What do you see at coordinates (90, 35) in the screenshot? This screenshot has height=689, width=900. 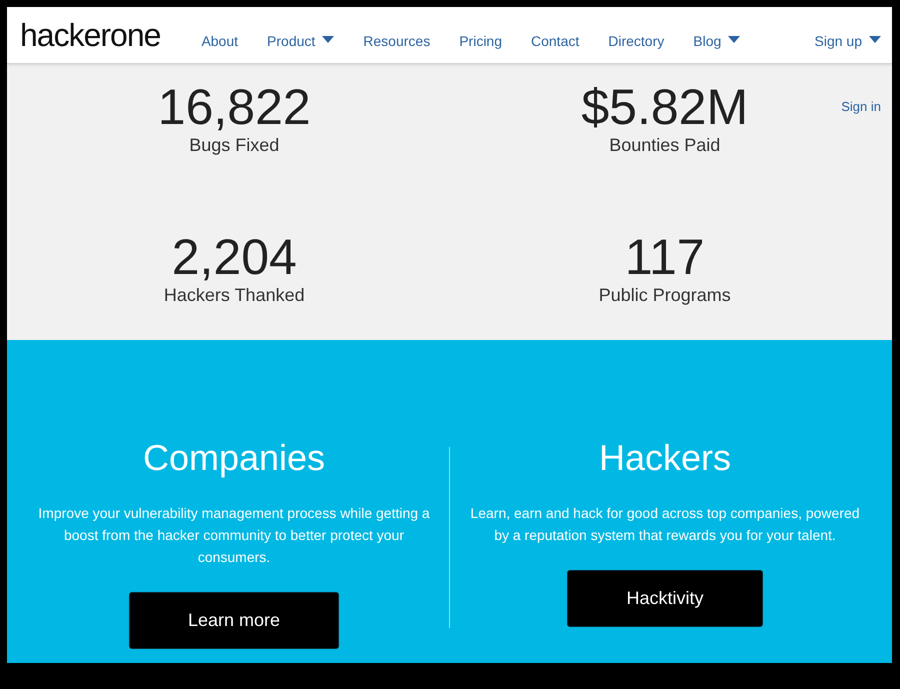 I see `logo: hackerone` at bounding box center [90, 35].